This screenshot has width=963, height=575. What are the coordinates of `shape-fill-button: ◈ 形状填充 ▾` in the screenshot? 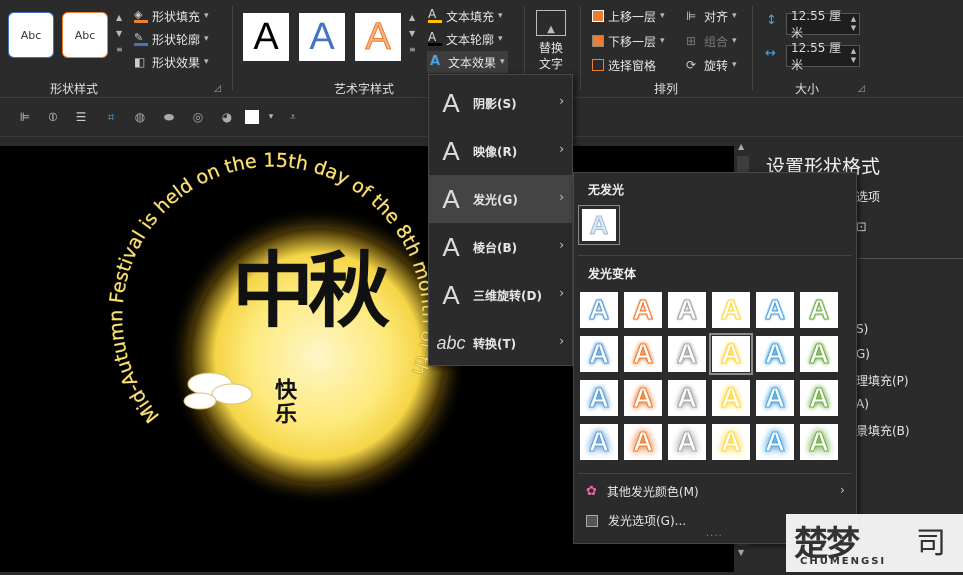 It's located at (171, 16).